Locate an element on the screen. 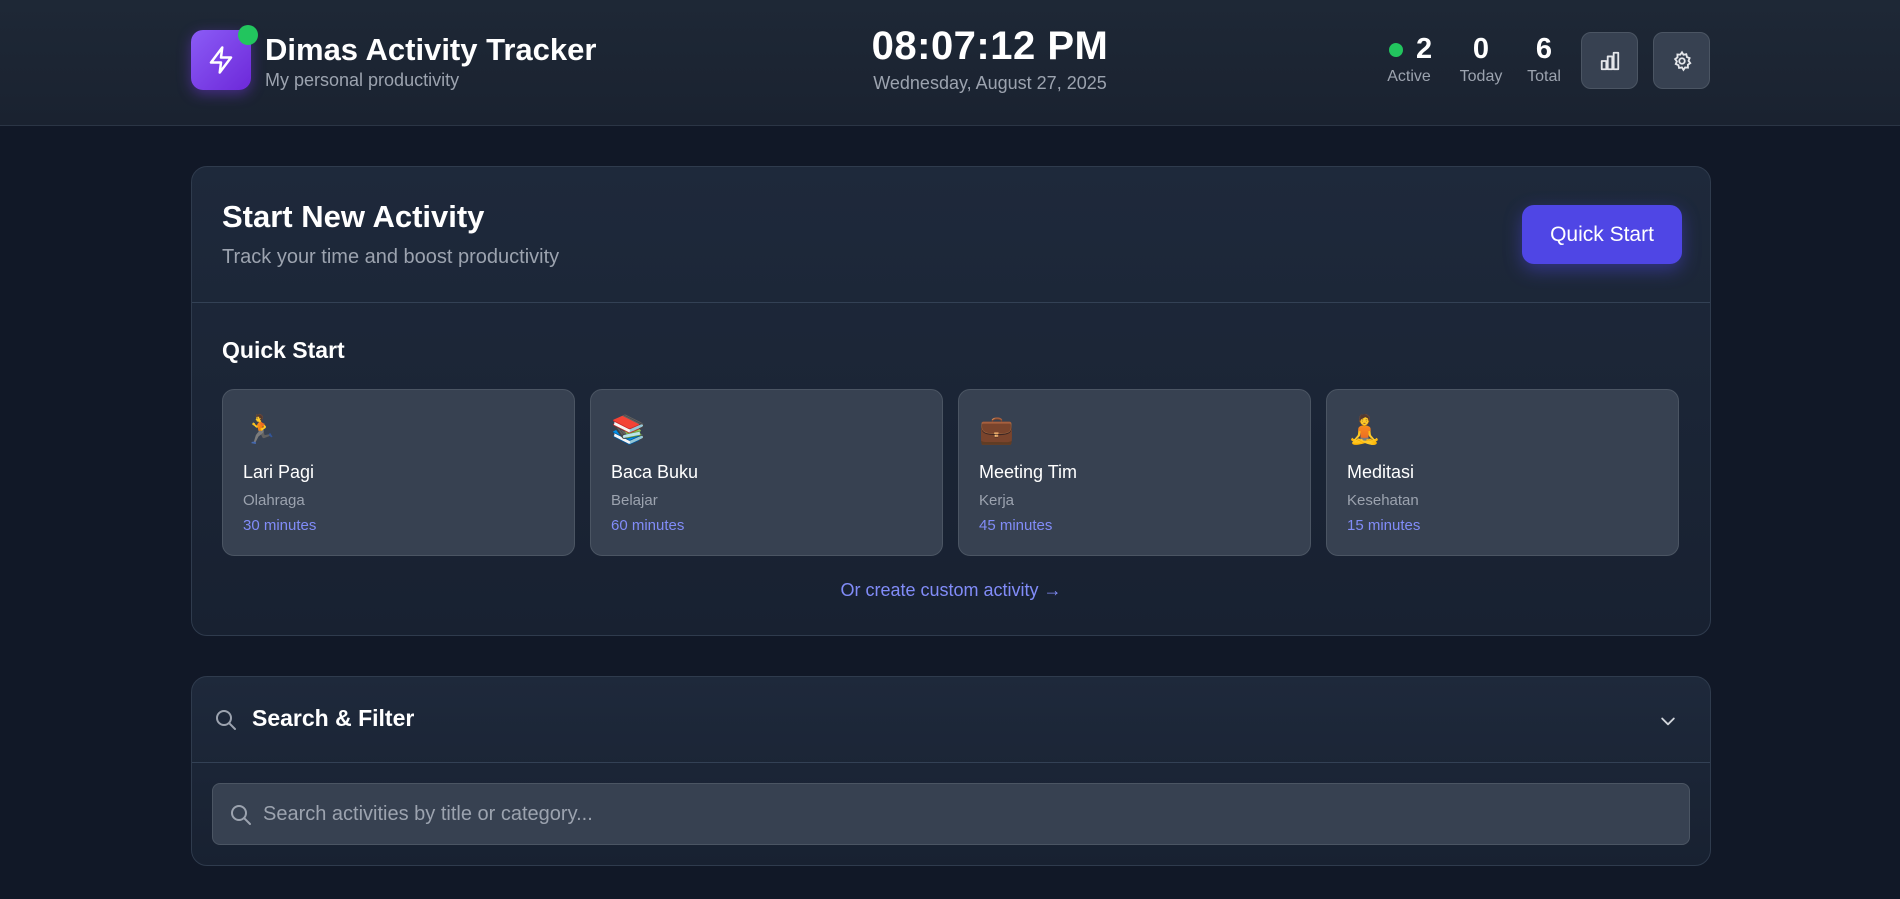  start-activity-subtitle: Track your time and boost productivity is located at coordinates (391, 257).